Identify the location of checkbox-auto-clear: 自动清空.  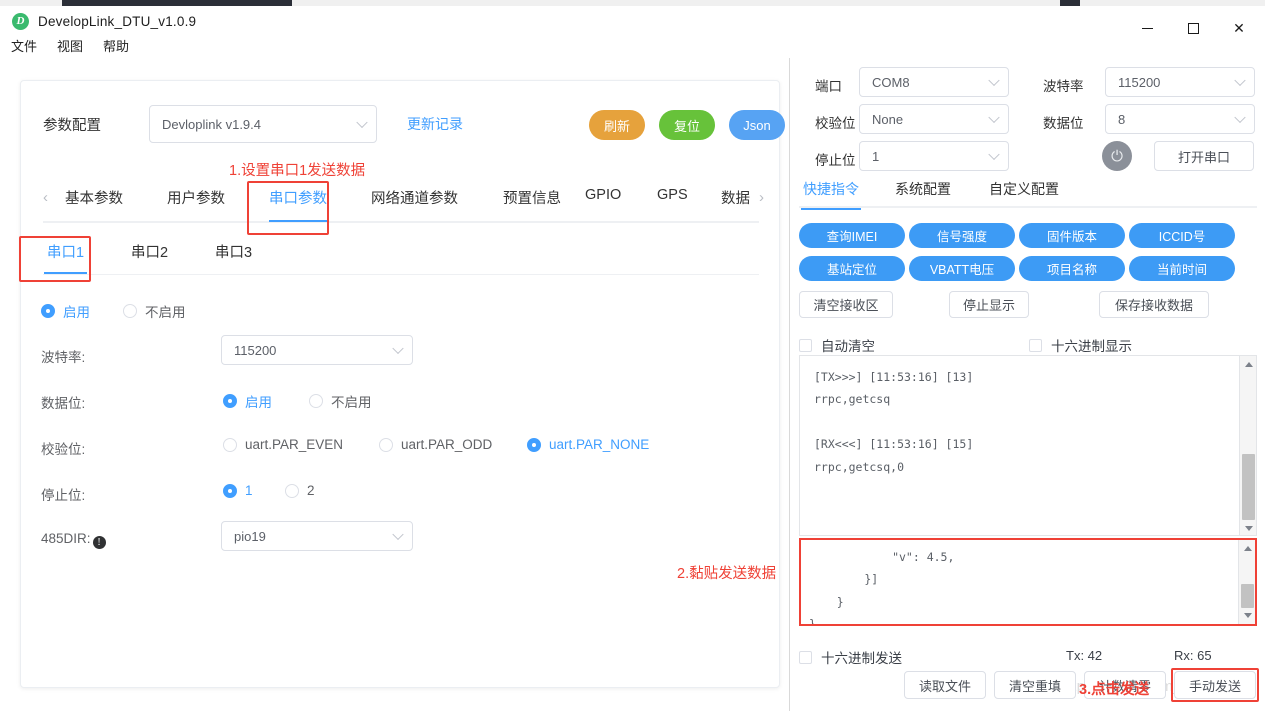
(837, 345).